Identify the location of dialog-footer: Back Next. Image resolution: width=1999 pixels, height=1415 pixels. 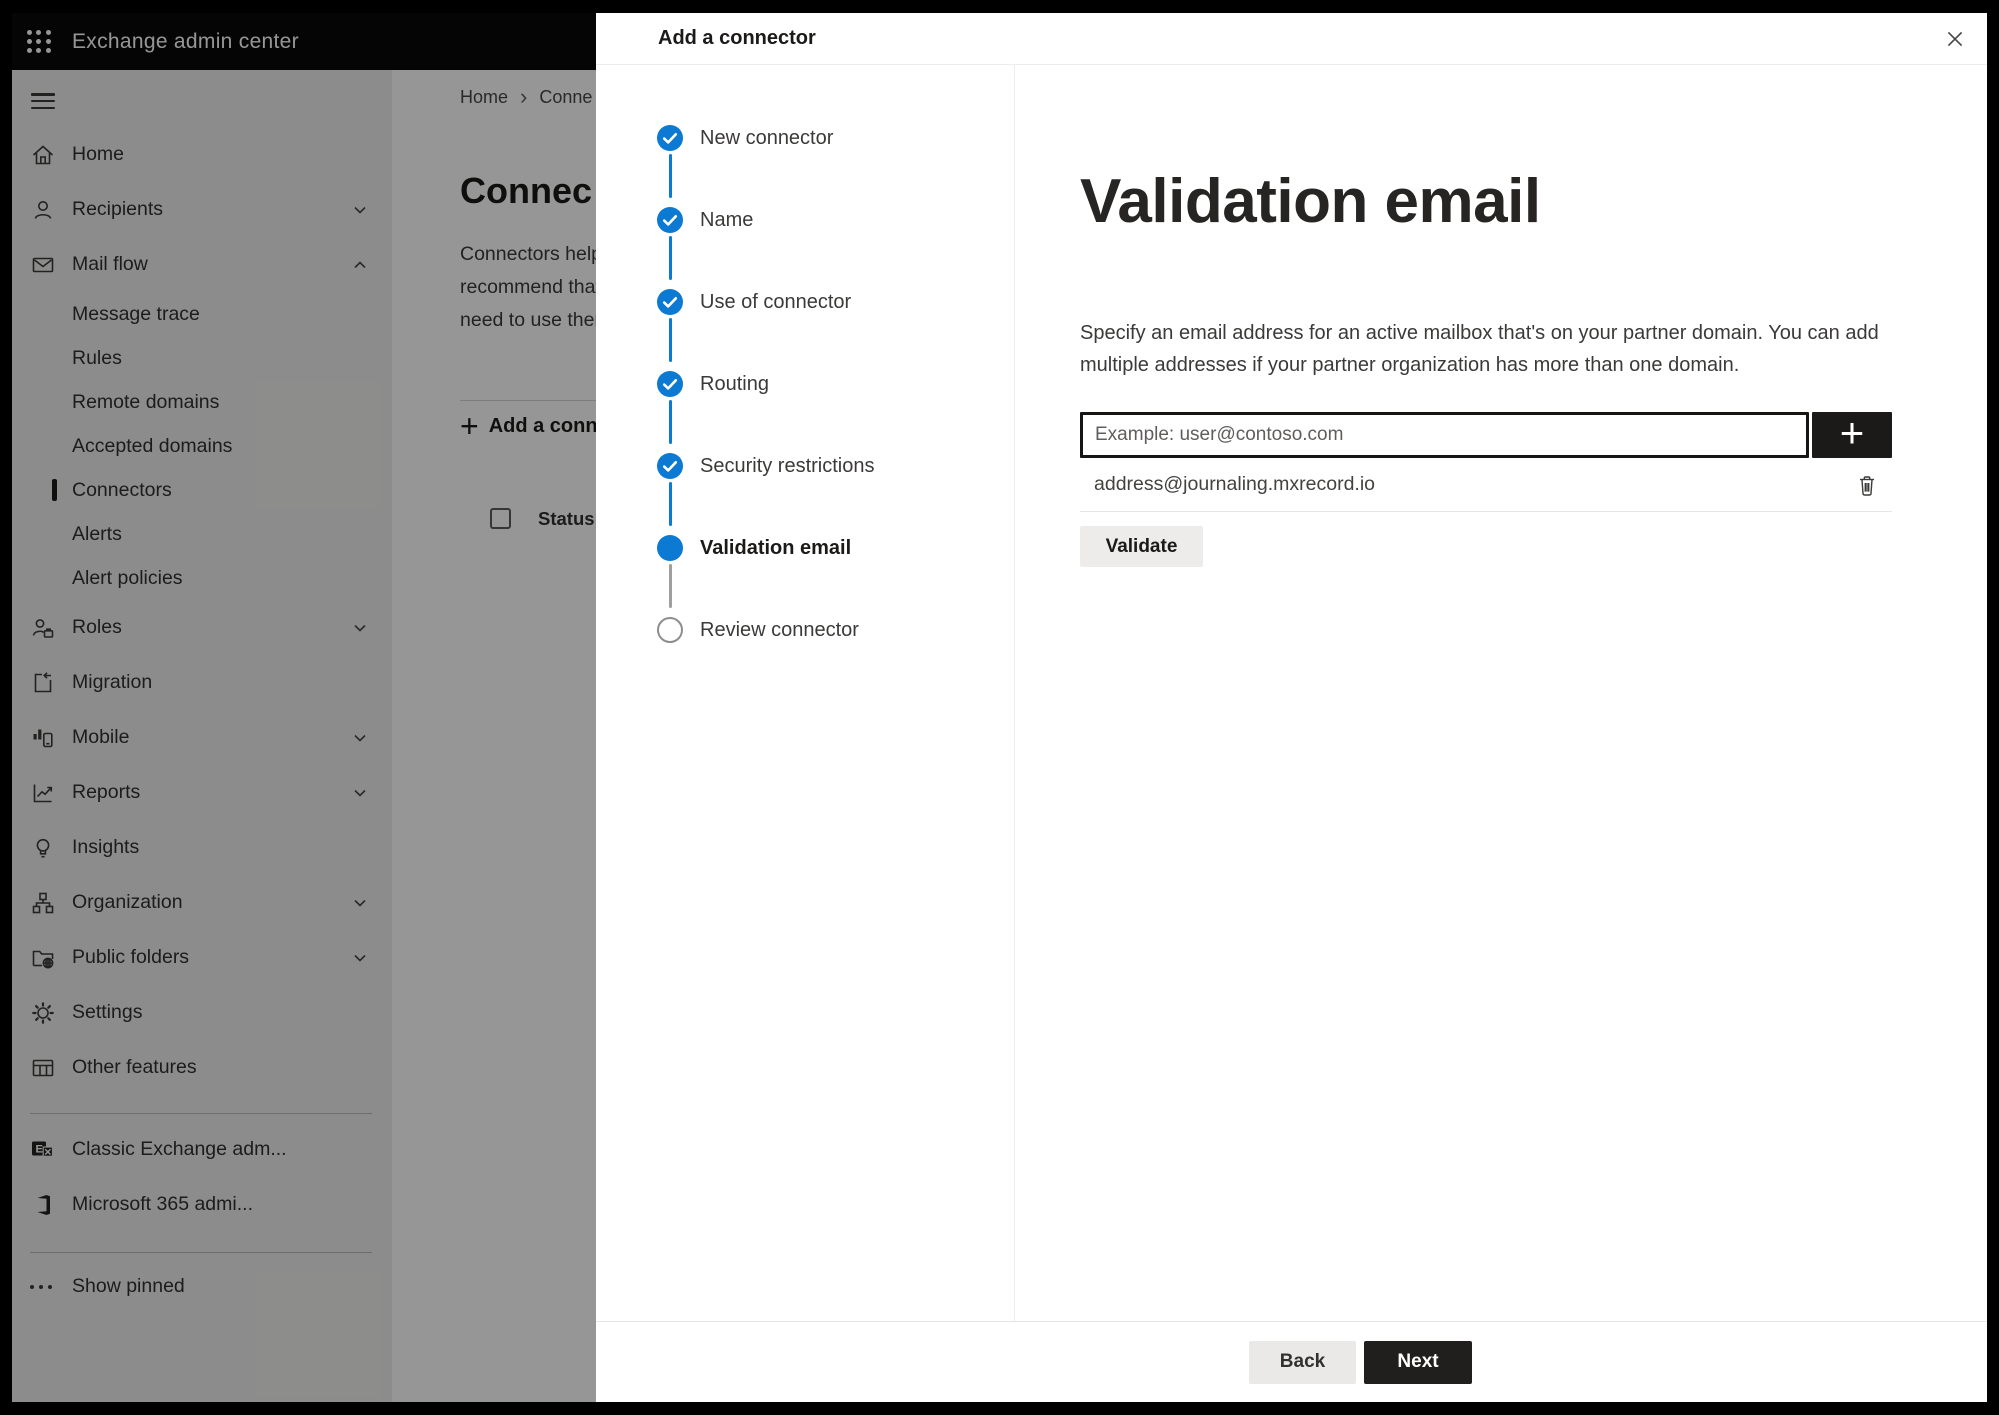
(1291, 1361).